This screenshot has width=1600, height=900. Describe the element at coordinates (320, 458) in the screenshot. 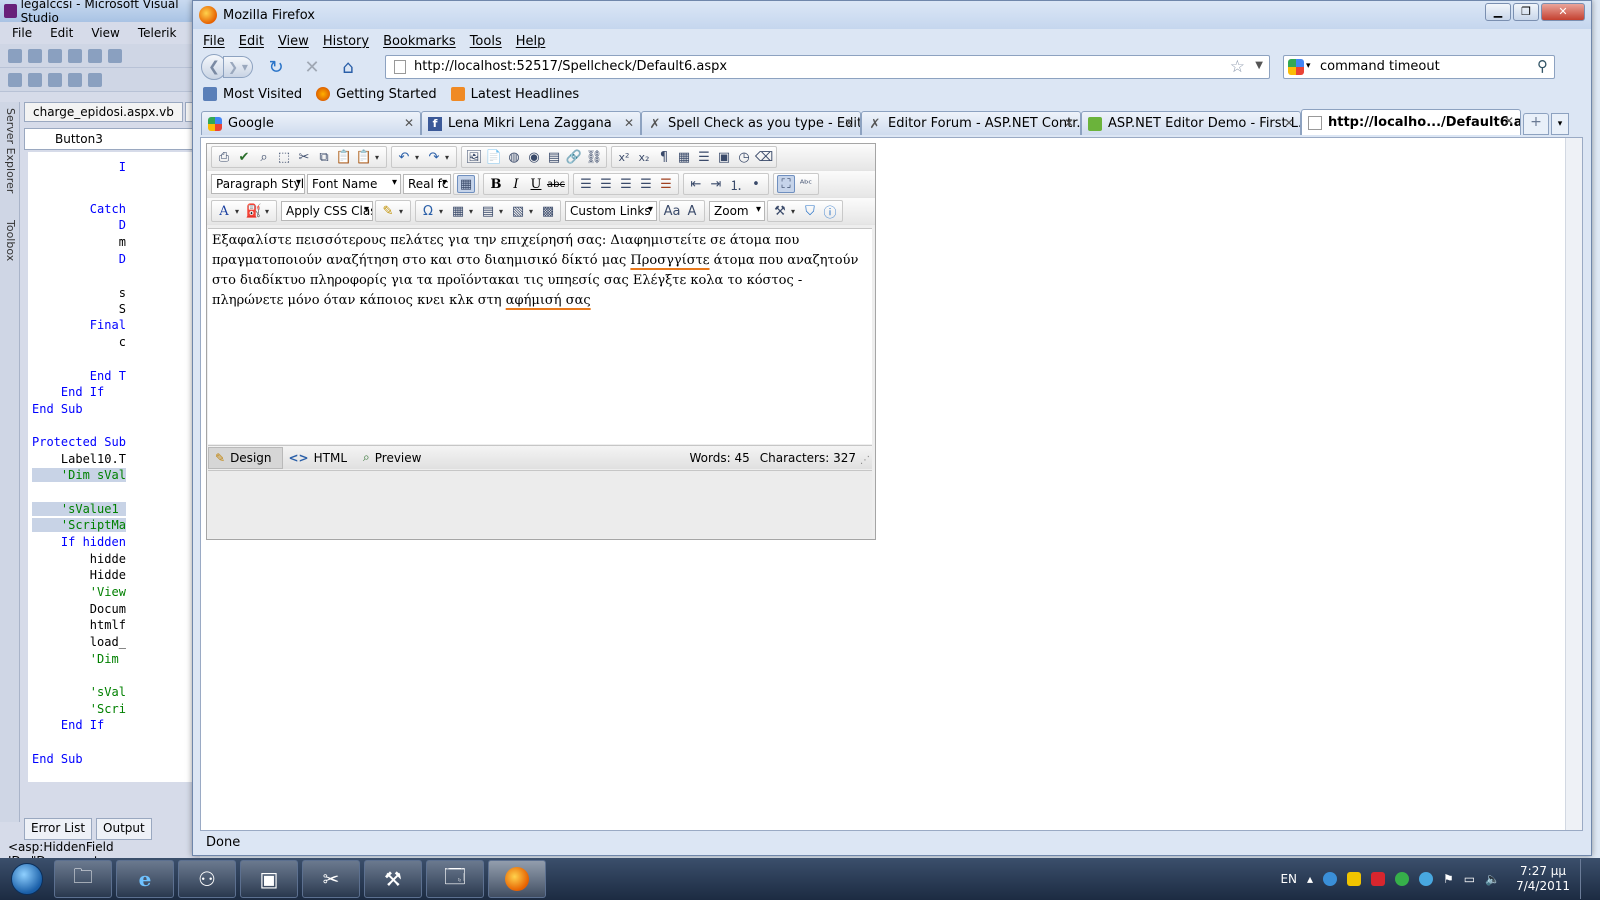

I see `html-mode-button: <> HTML` at that location.